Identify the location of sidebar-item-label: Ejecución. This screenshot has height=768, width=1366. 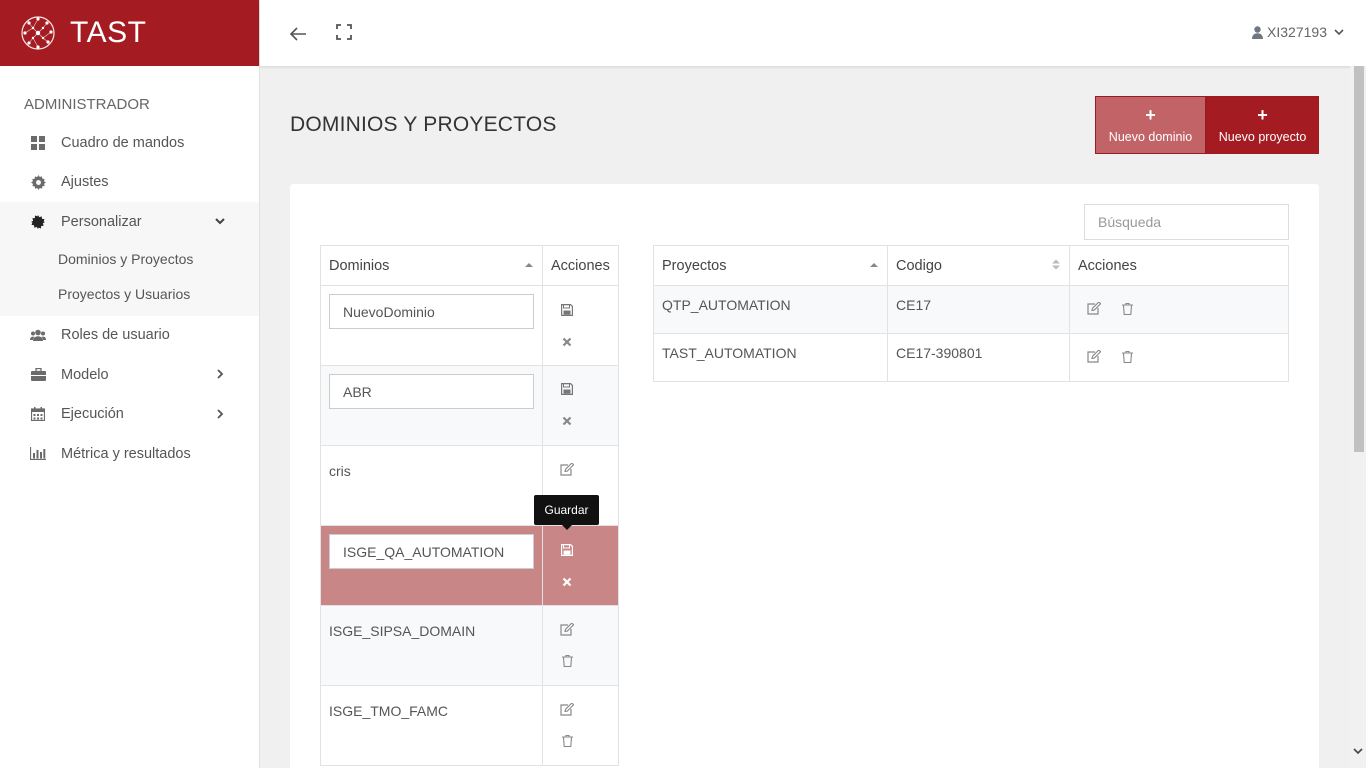
(92, 414).